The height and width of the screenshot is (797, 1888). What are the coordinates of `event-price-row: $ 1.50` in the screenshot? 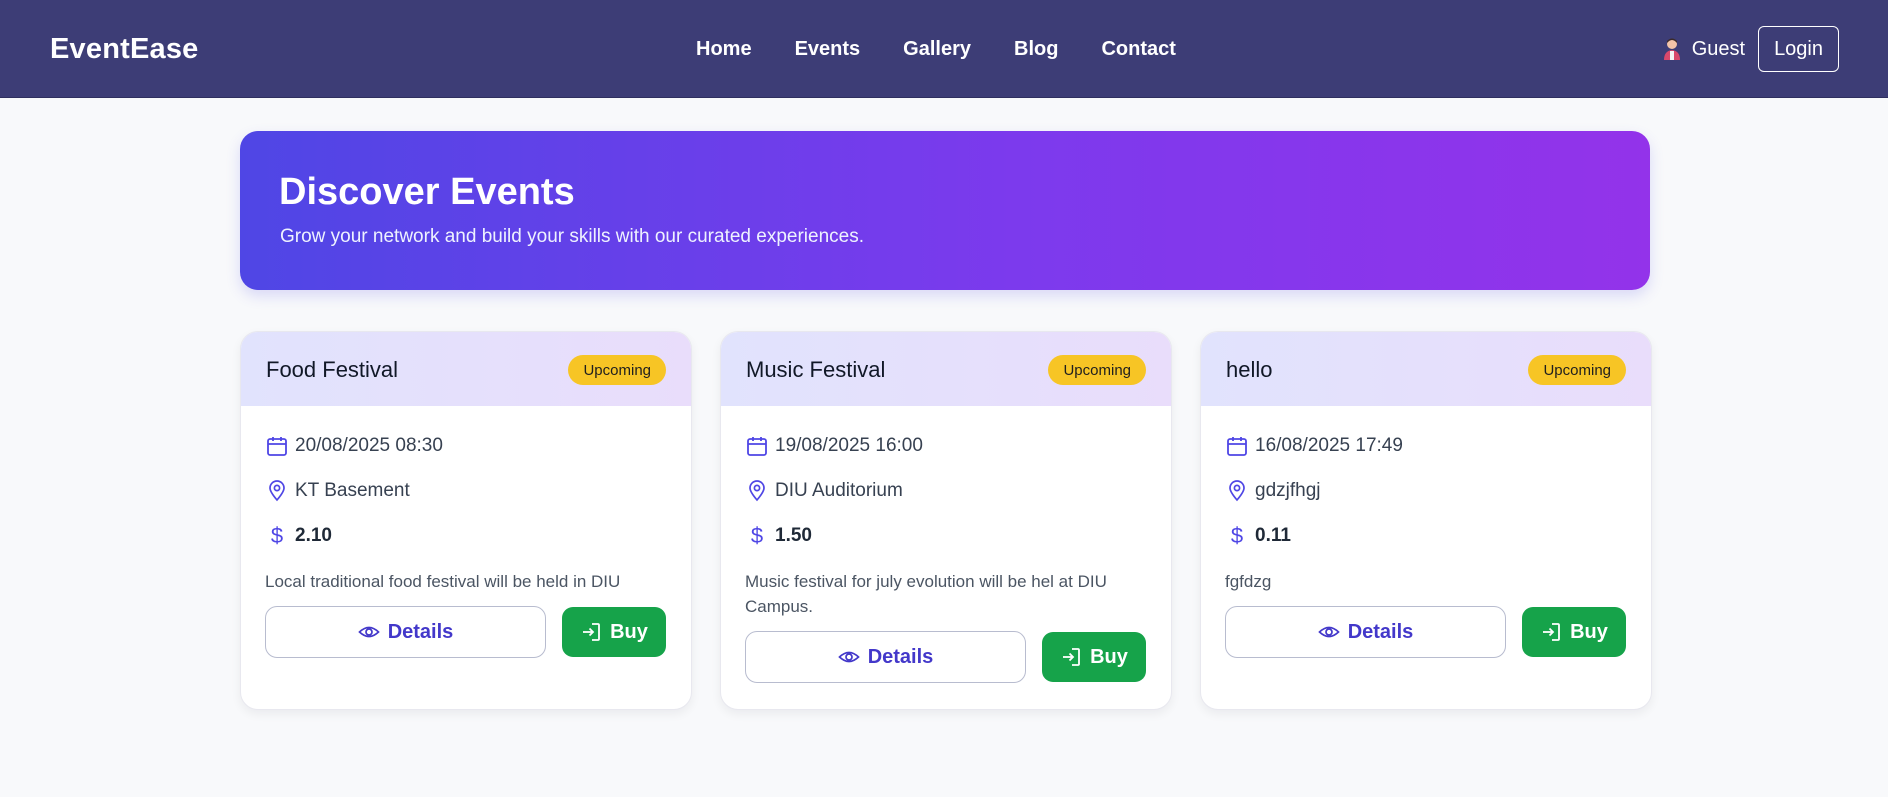 It's located at (778, 535).